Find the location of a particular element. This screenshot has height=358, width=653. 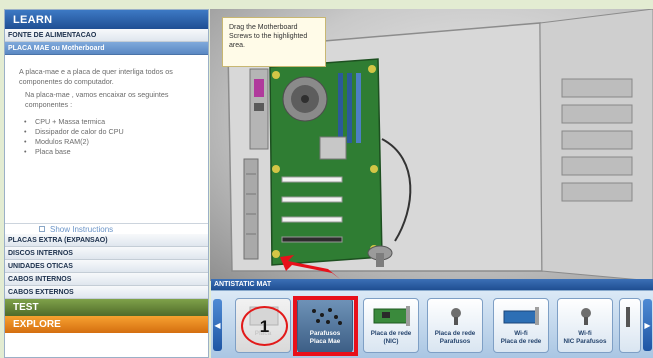

tile-label: NIC Parafusos is located at coordinates (585, 341).